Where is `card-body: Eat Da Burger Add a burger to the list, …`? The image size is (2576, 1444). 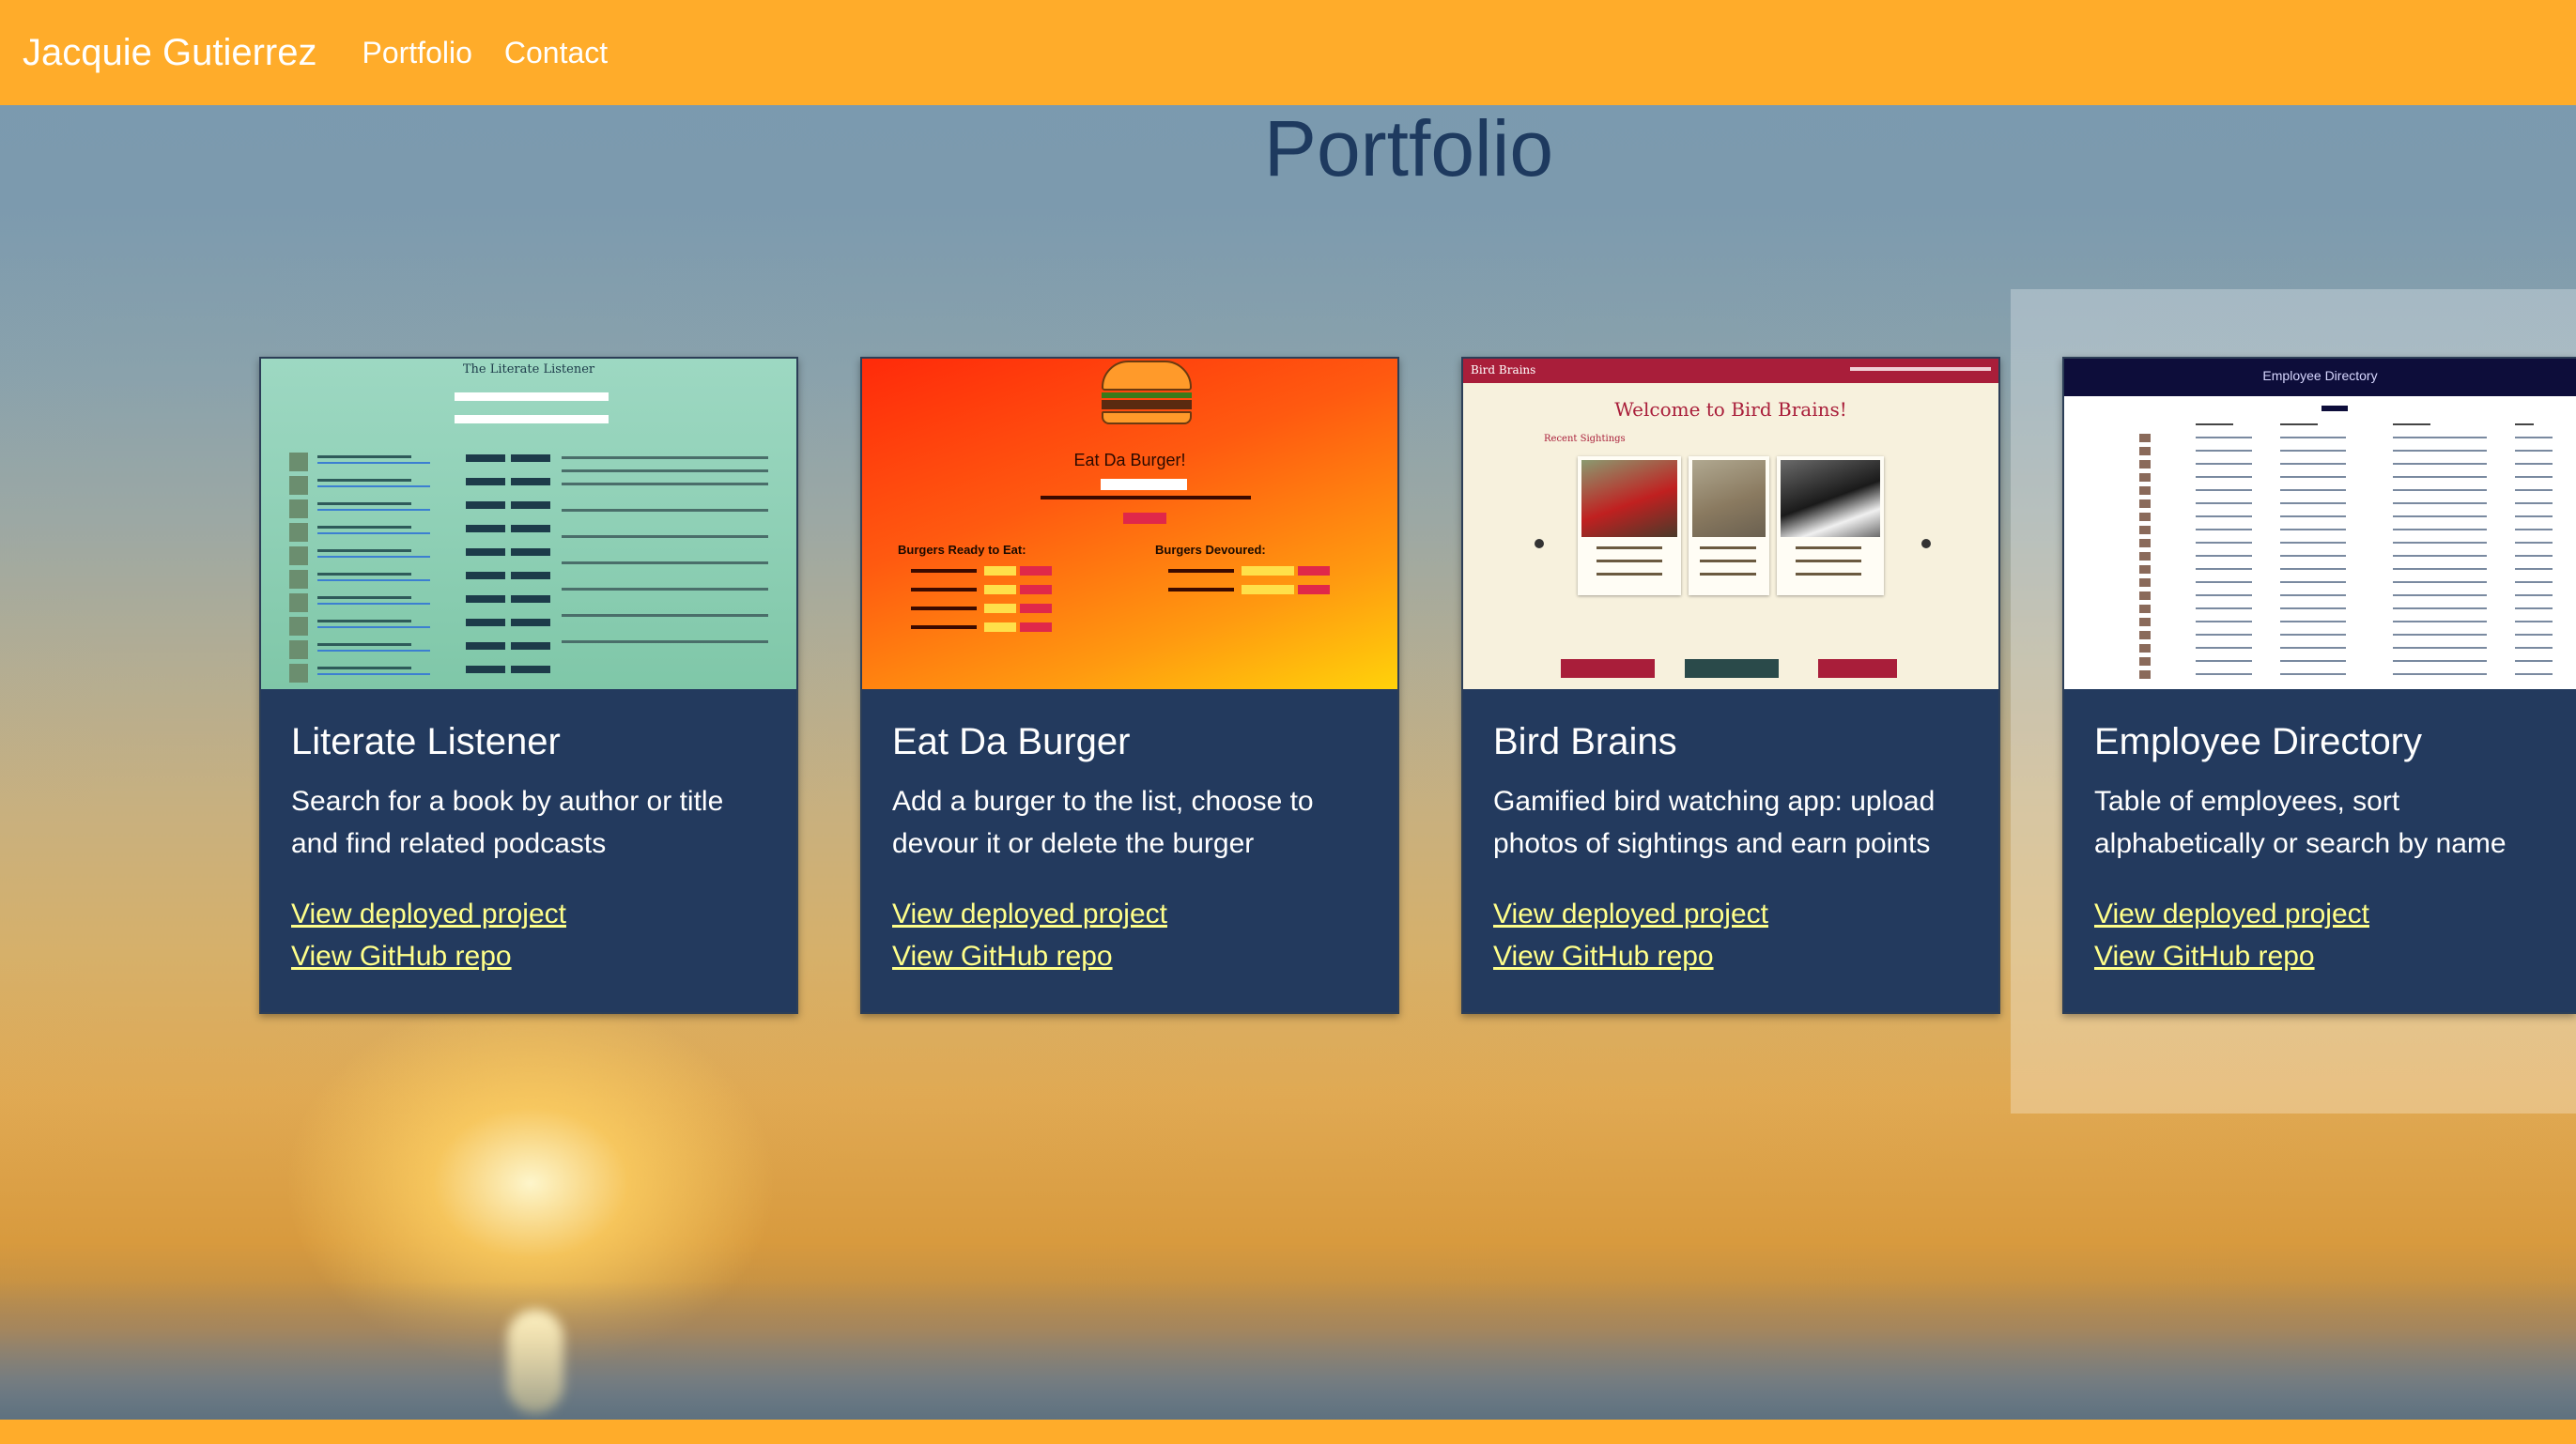
card-body: Eat Da Burger Add a burger to the list, … is located at coordinates (1129, 833).